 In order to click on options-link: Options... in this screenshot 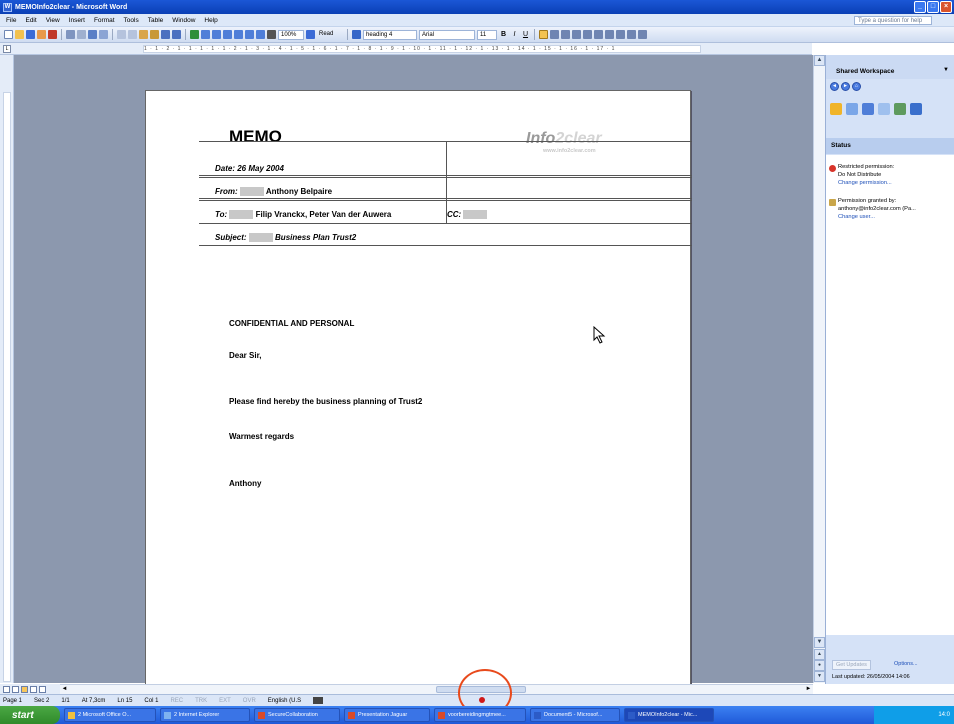, I will do `click(906, 664)`.